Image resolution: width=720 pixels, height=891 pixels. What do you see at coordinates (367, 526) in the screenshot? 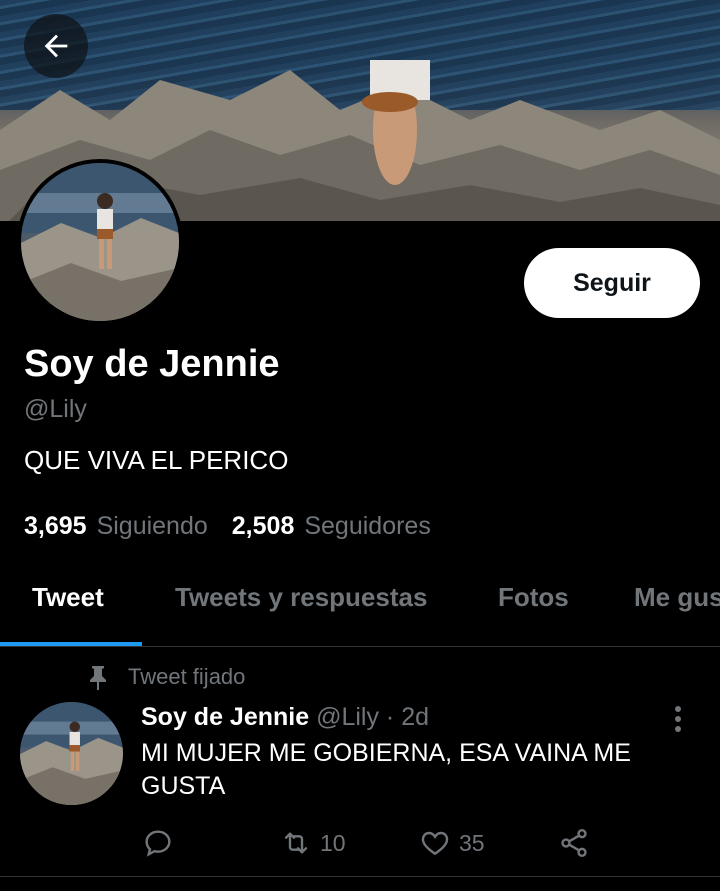
I see `followers-label: Seguidores` at bounding box center [367, 526].